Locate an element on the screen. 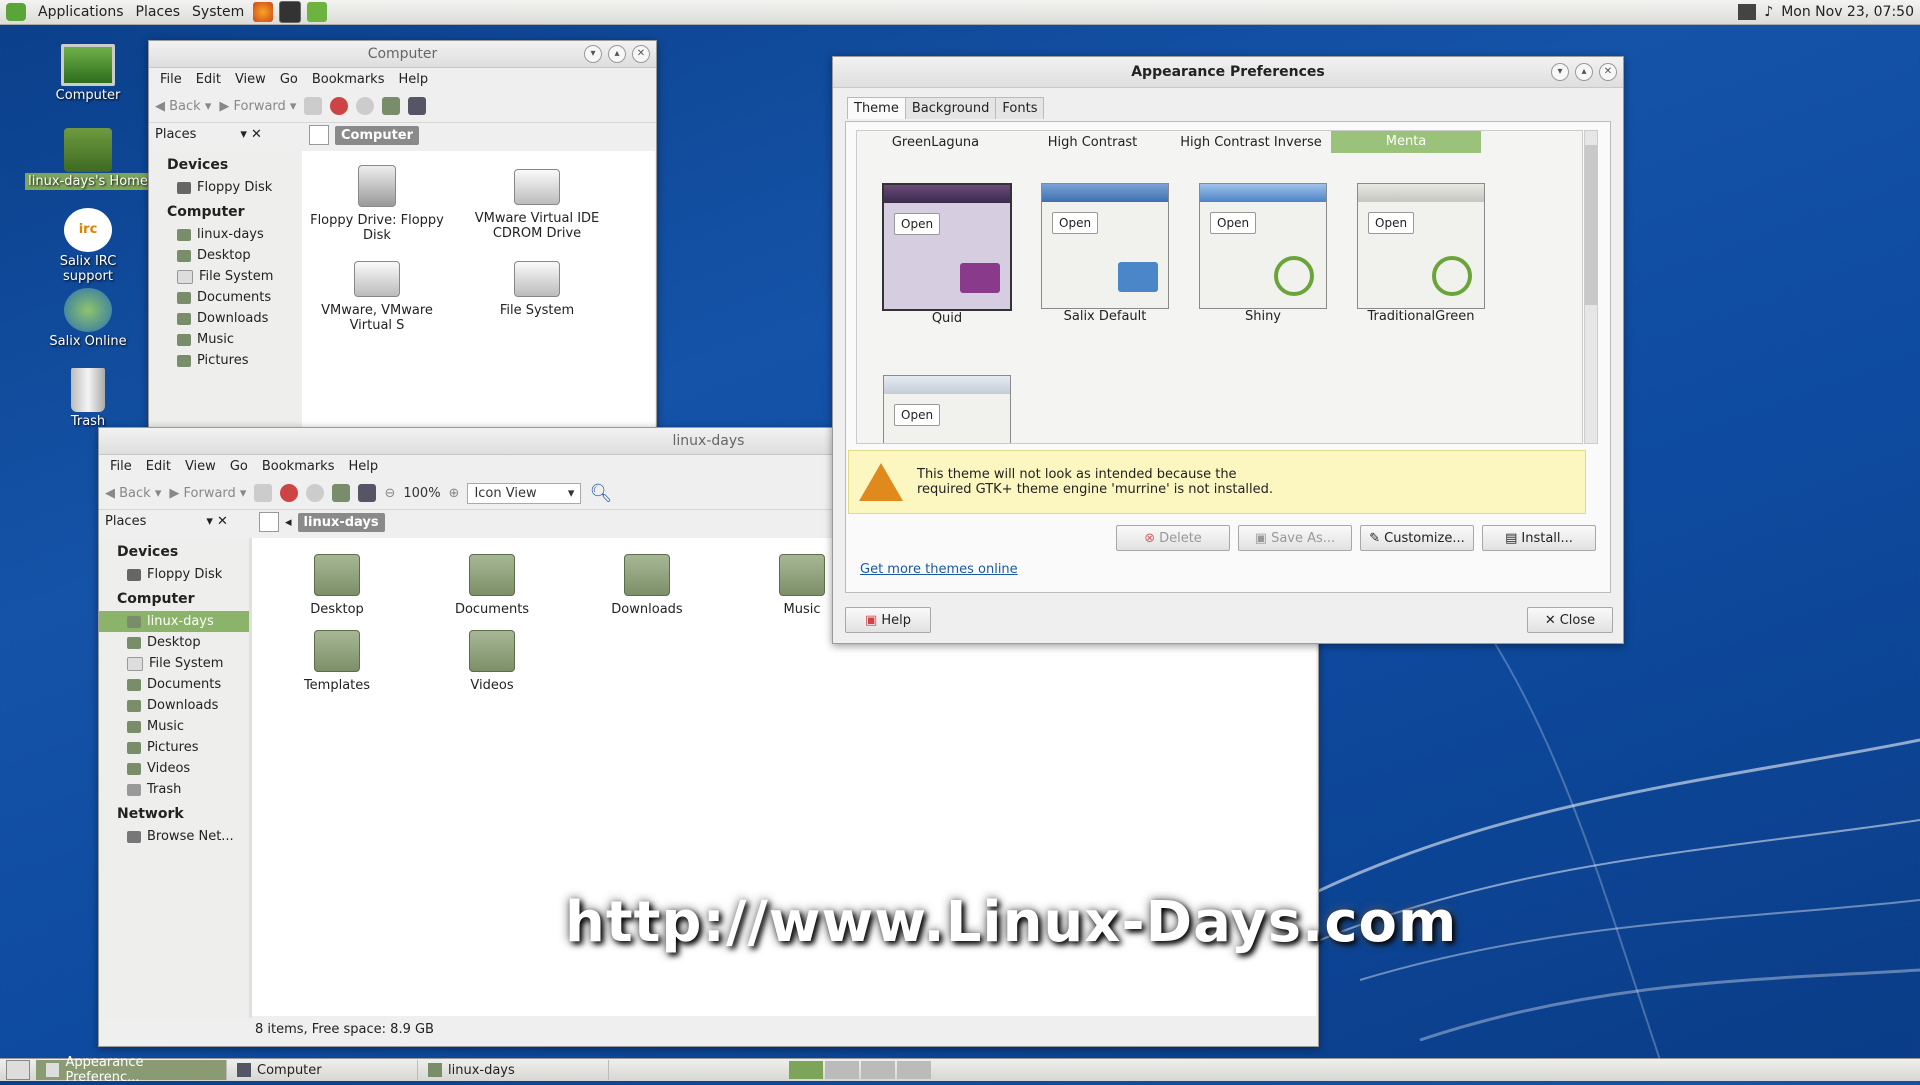 The width and height of the screenshot is (1920, 1085). sidebar-item-trash: Trash is located at coordinates (174, 789).